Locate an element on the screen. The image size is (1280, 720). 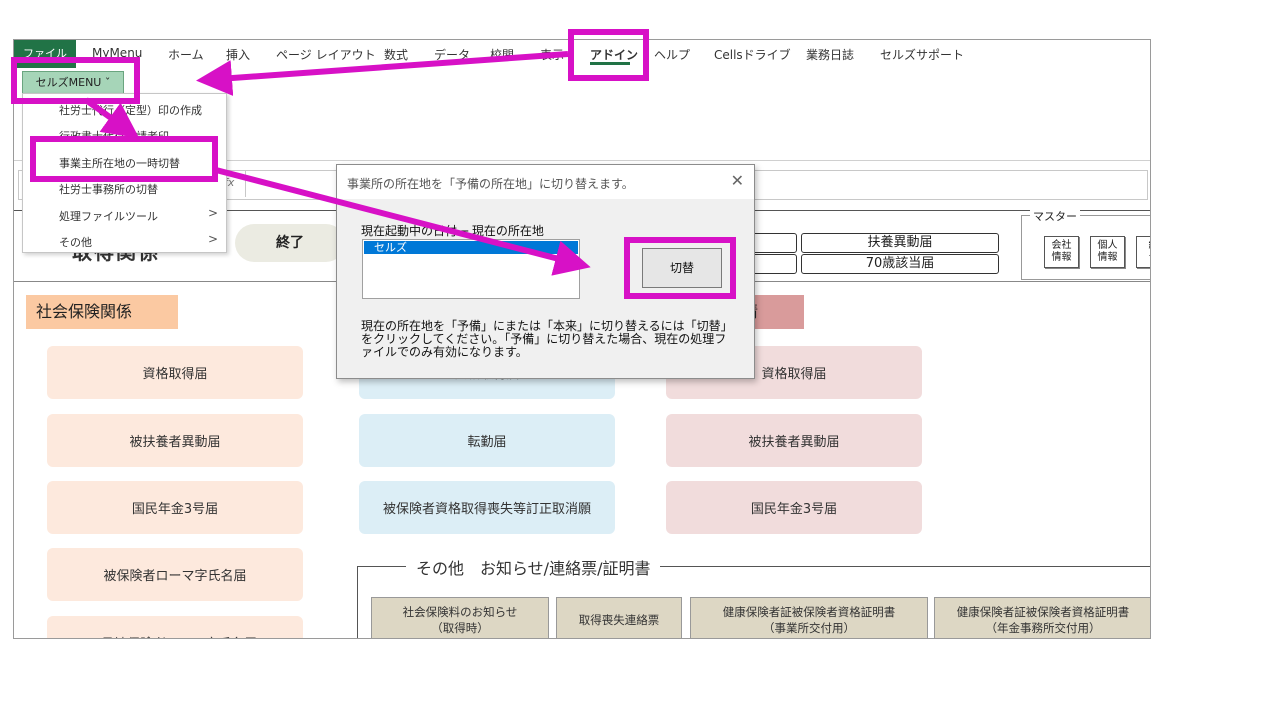
arrow-tab-to-menu is located at coordinates (382, 74).